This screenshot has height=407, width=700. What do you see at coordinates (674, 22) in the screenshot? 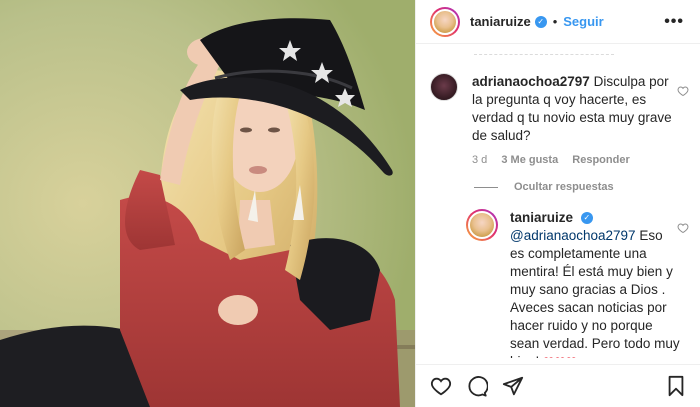
I see `more-options-icon: •••` at bounding box center [674, 22].